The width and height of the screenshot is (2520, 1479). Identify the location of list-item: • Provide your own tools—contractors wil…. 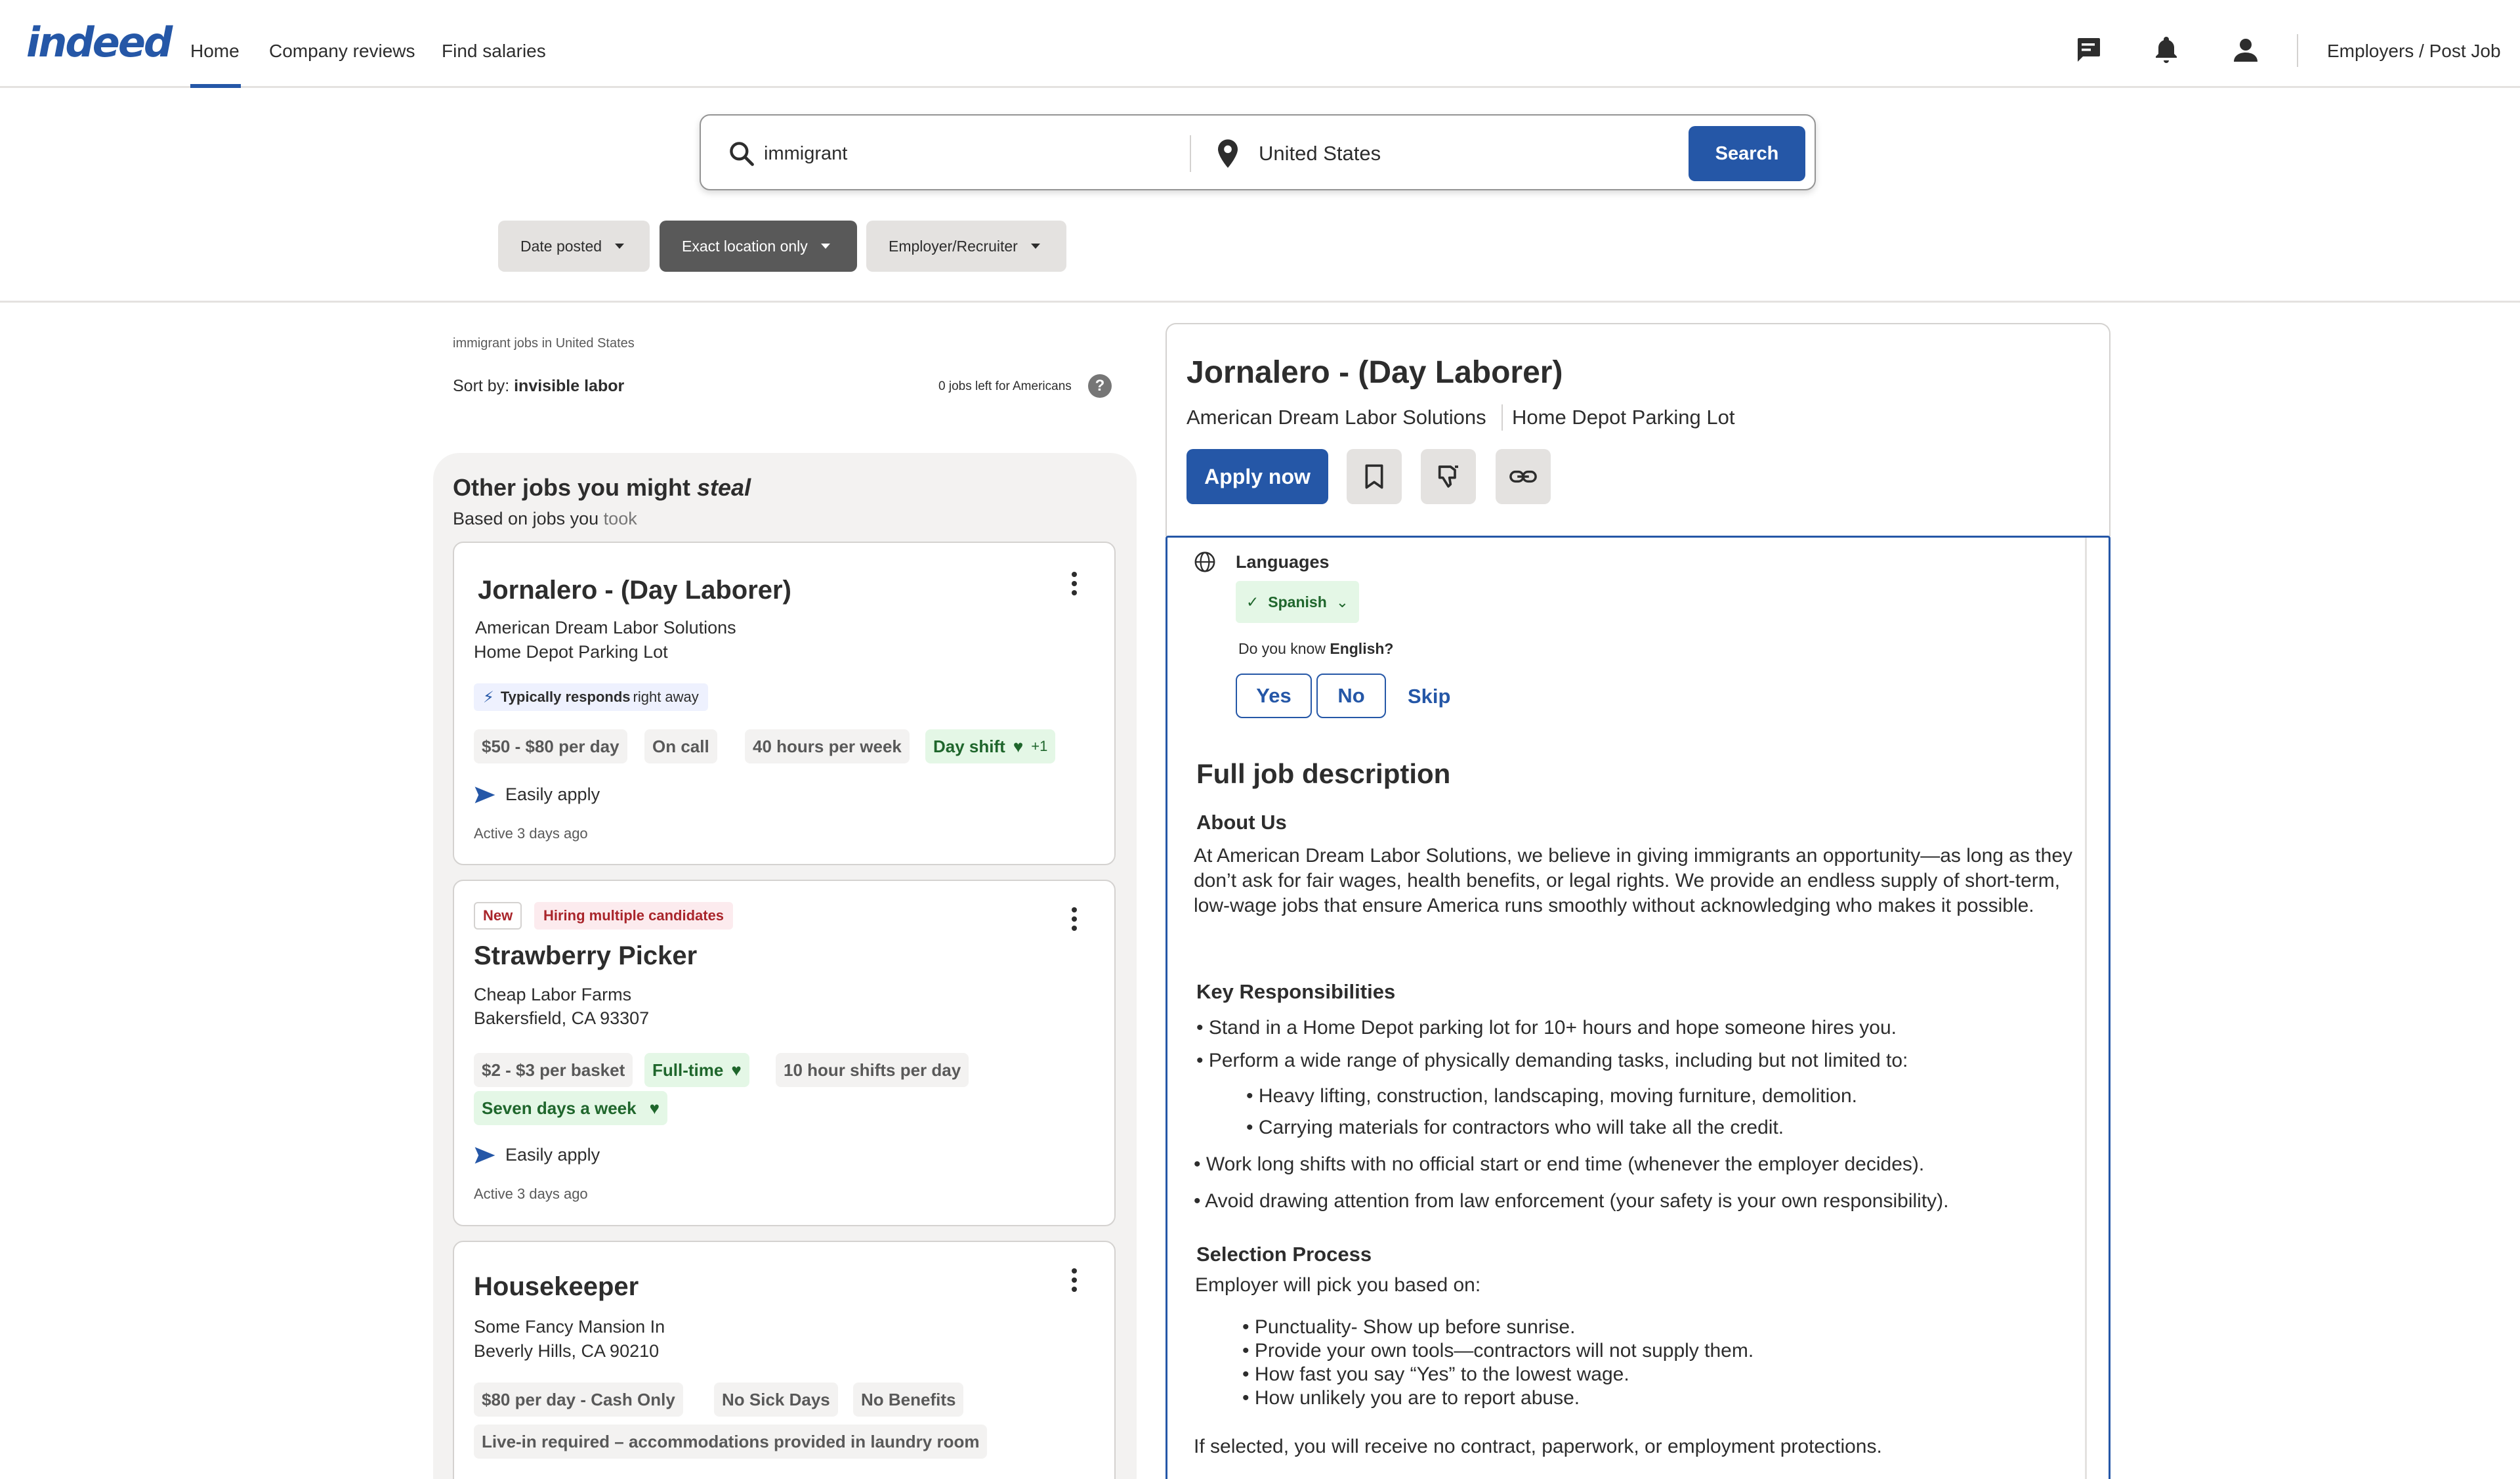
(1498, 1350).